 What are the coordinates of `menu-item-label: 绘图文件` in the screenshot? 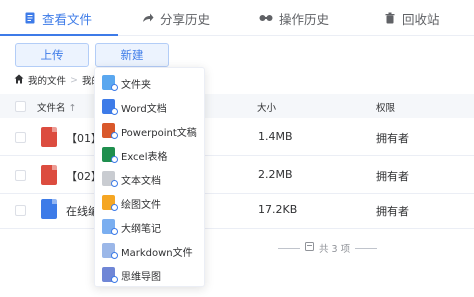 It's located at (141, 205).